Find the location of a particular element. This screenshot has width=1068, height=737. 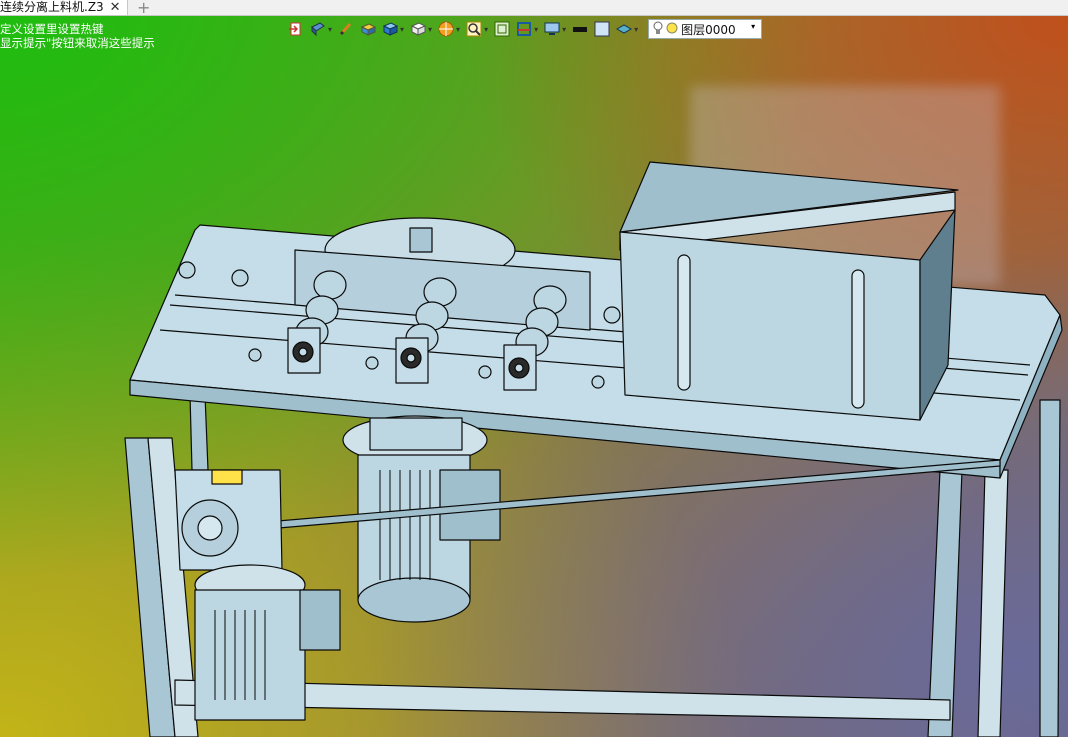

section-icon is located at coordinates (524, 29).